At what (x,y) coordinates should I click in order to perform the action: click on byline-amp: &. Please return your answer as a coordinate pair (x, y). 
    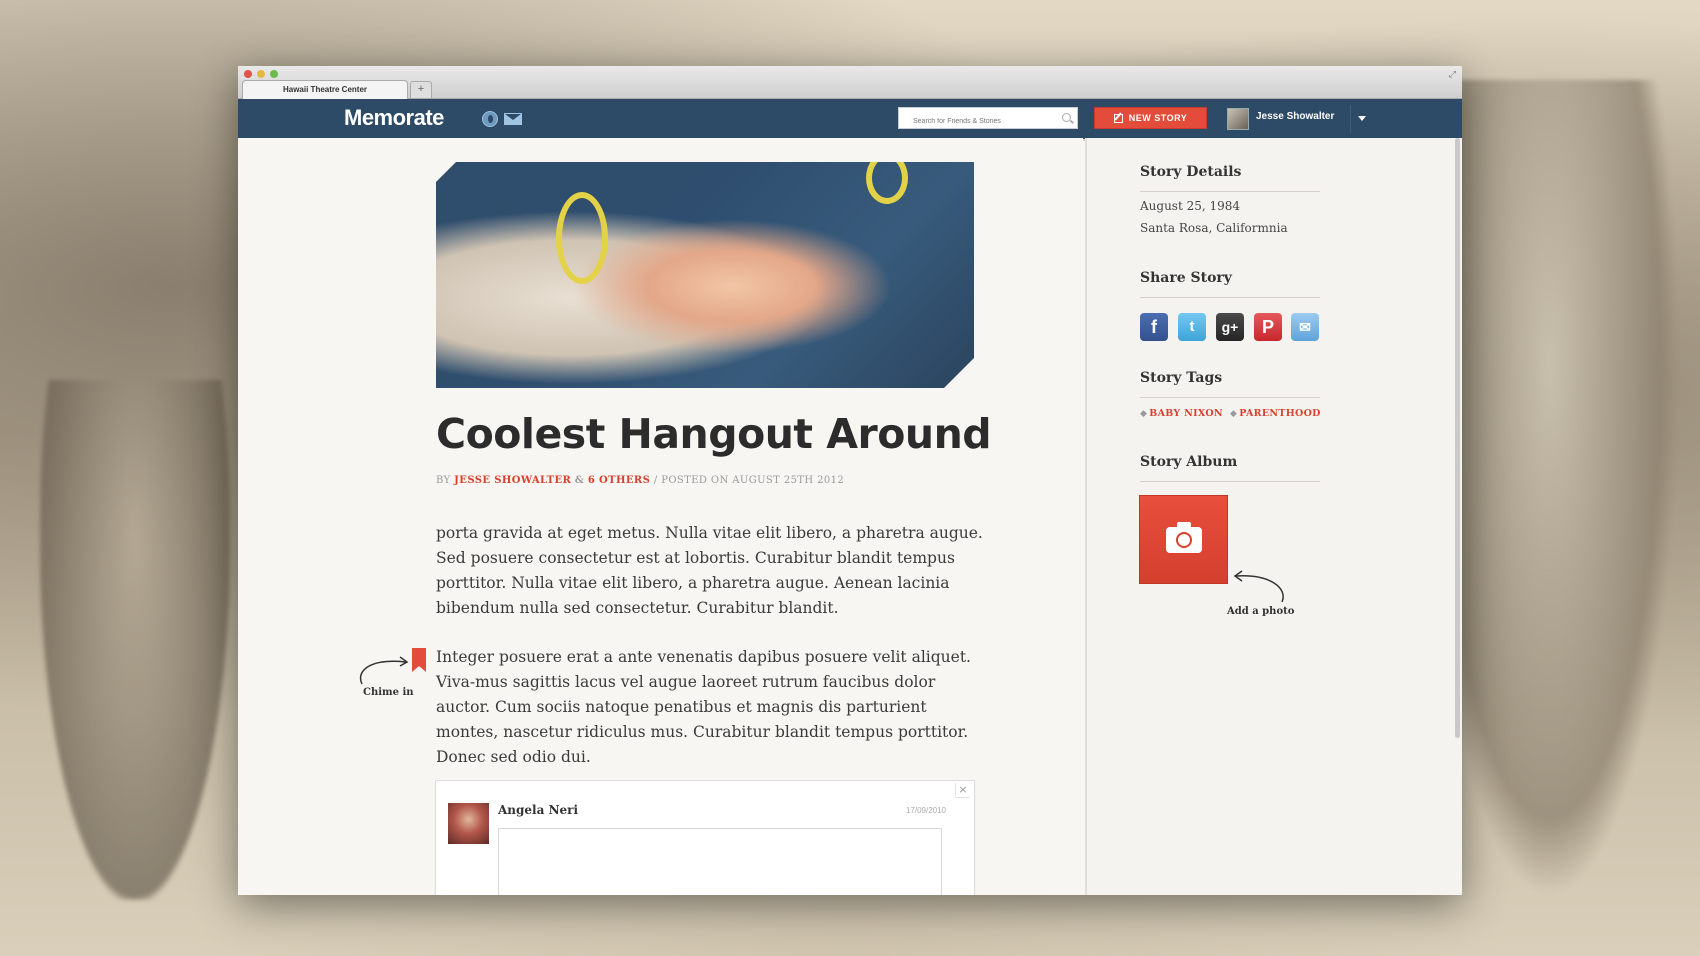
    Looking at the image, I should click on (579, 480).